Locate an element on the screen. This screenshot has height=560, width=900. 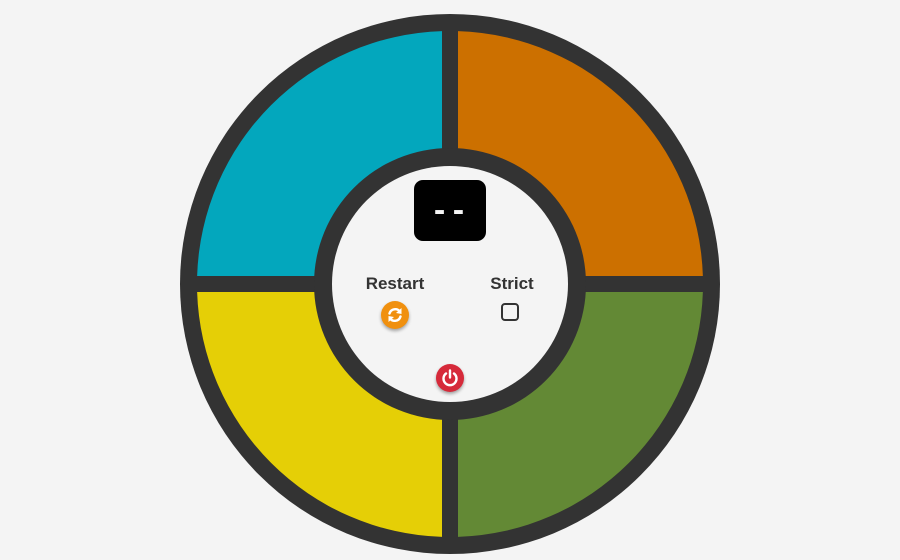
strict-checkbox is located at coordinates (510, 312).